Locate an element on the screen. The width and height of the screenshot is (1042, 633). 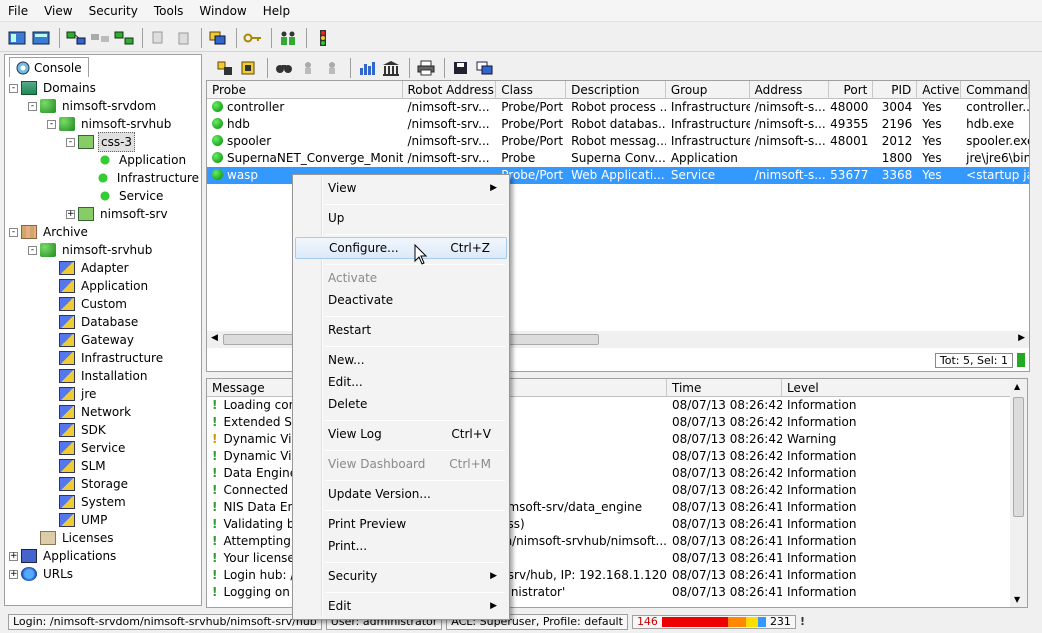
robots-icon is located at coordinates (124, 38).